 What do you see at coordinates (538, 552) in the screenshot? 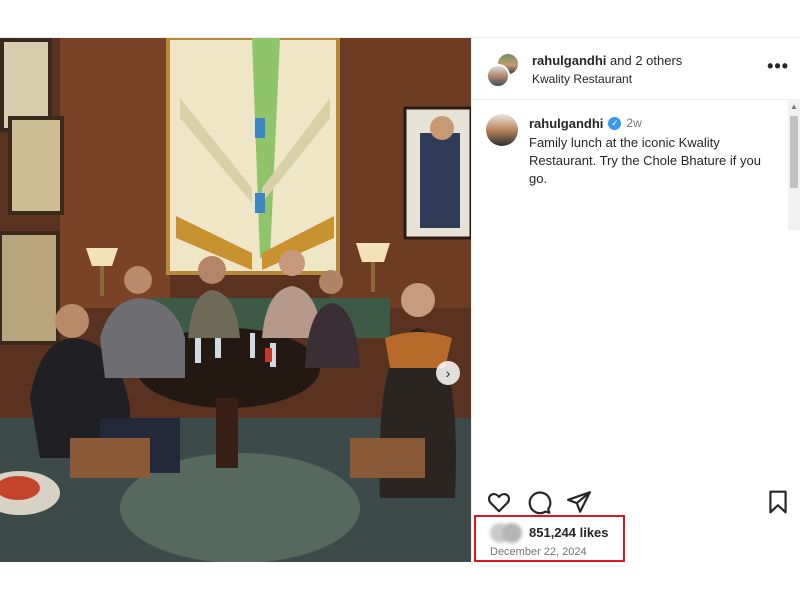
I see `post-date: December 22, 2024` at bounding box center [538, 552].